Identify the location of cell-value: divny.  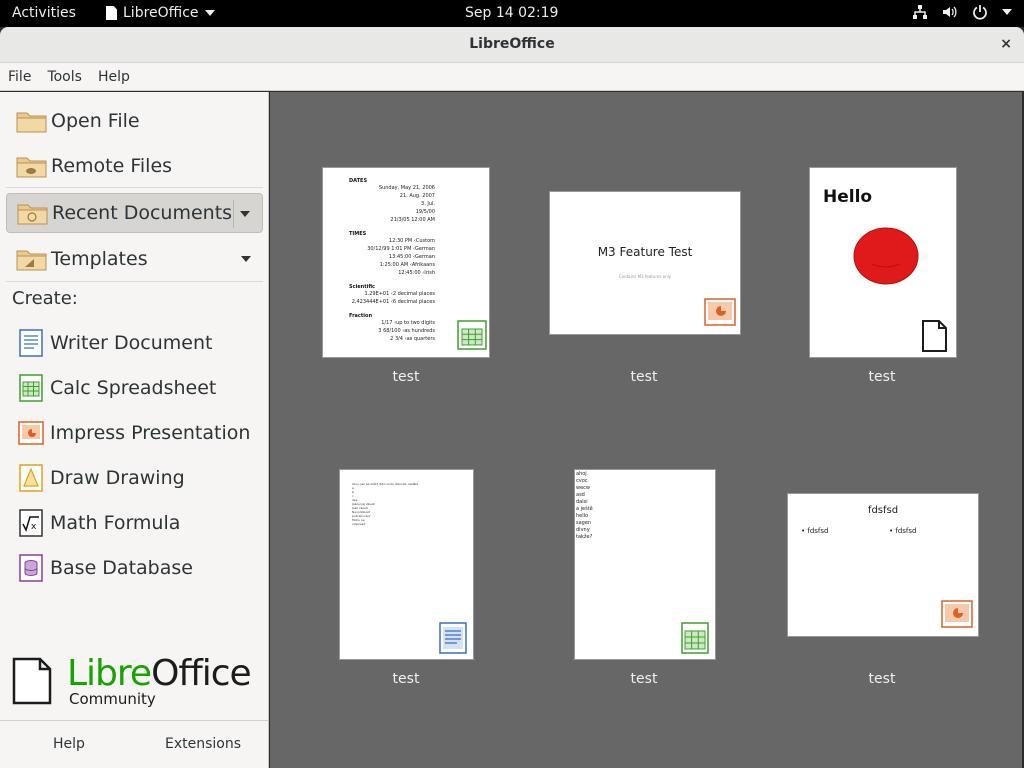
(583, 530).